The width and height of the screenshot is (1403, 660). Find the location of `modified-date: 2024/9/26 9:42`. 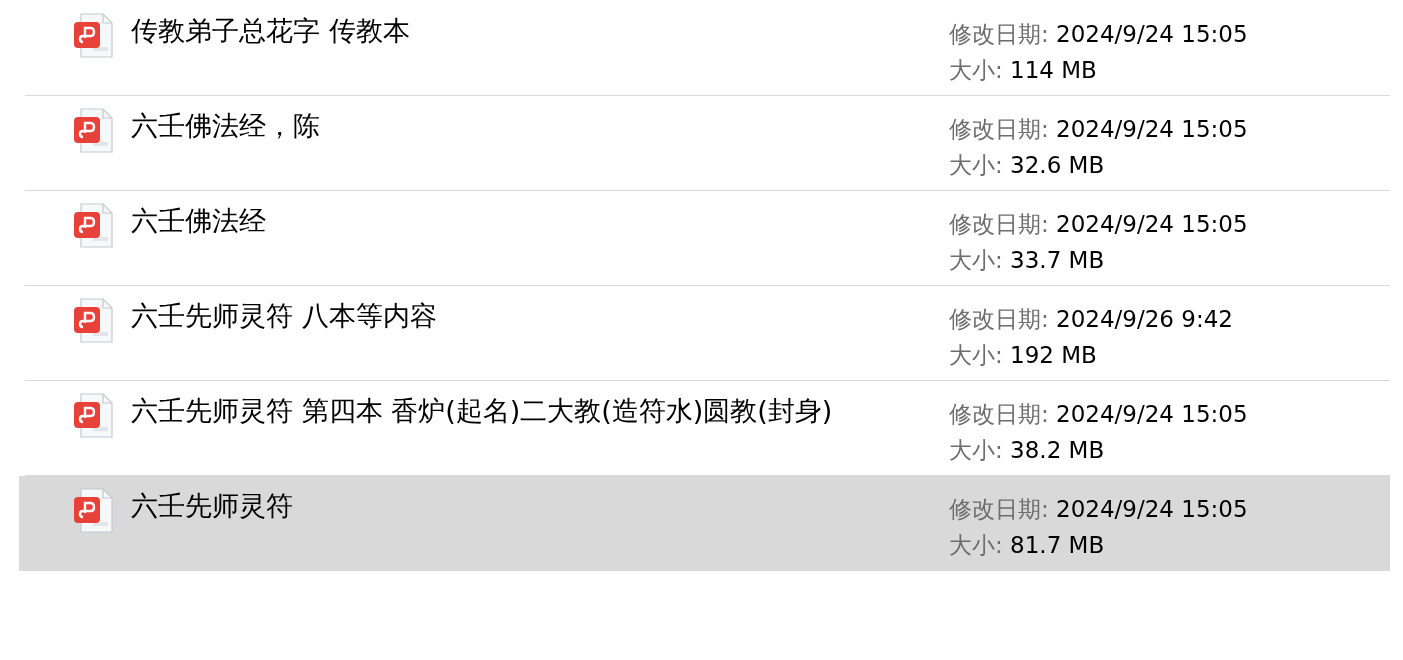

modified-date: 2024/9/26 9:42 is located at coordinates (1144, 319).